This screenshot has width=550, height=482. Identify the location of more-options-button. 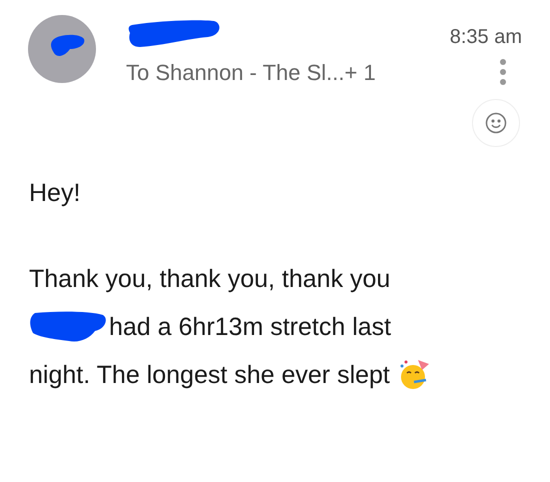
(503, 72).